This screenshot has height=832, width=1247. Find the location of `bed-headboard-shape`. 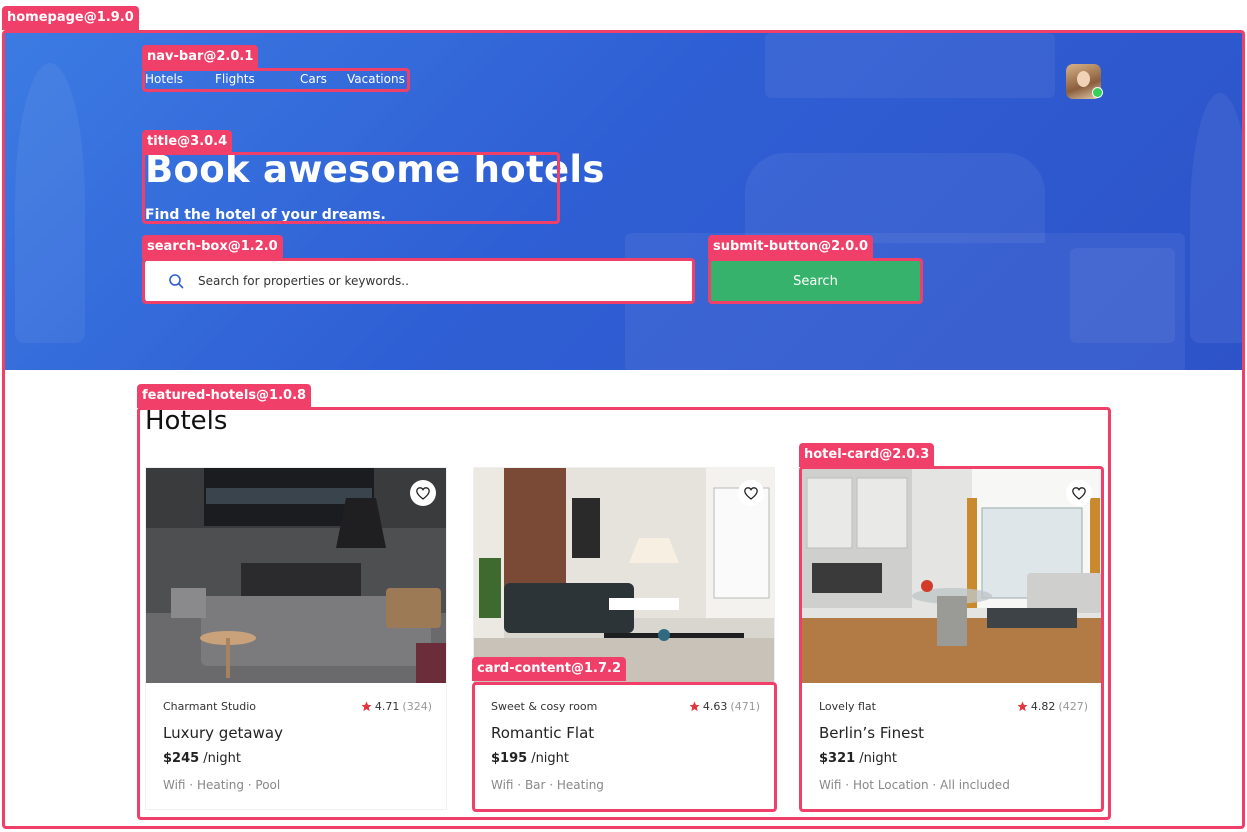

bed-headboard-shape is located at coordinates (895, 198).